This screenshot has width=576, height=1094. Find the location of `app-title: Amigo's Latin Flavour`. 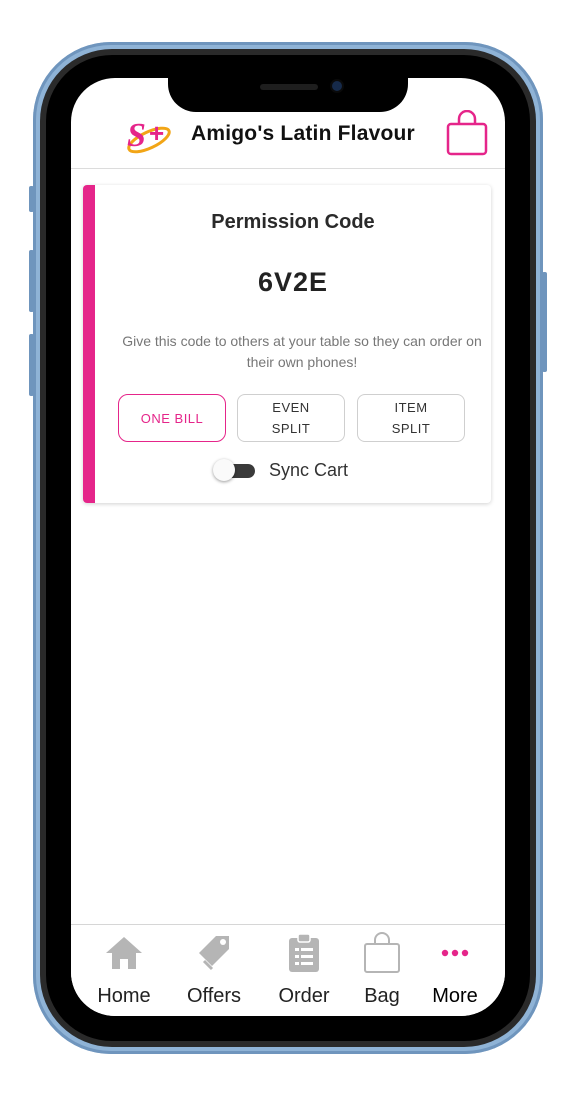

app-title: Amigo's Latin Flavour is located at coordinates (303, 133).